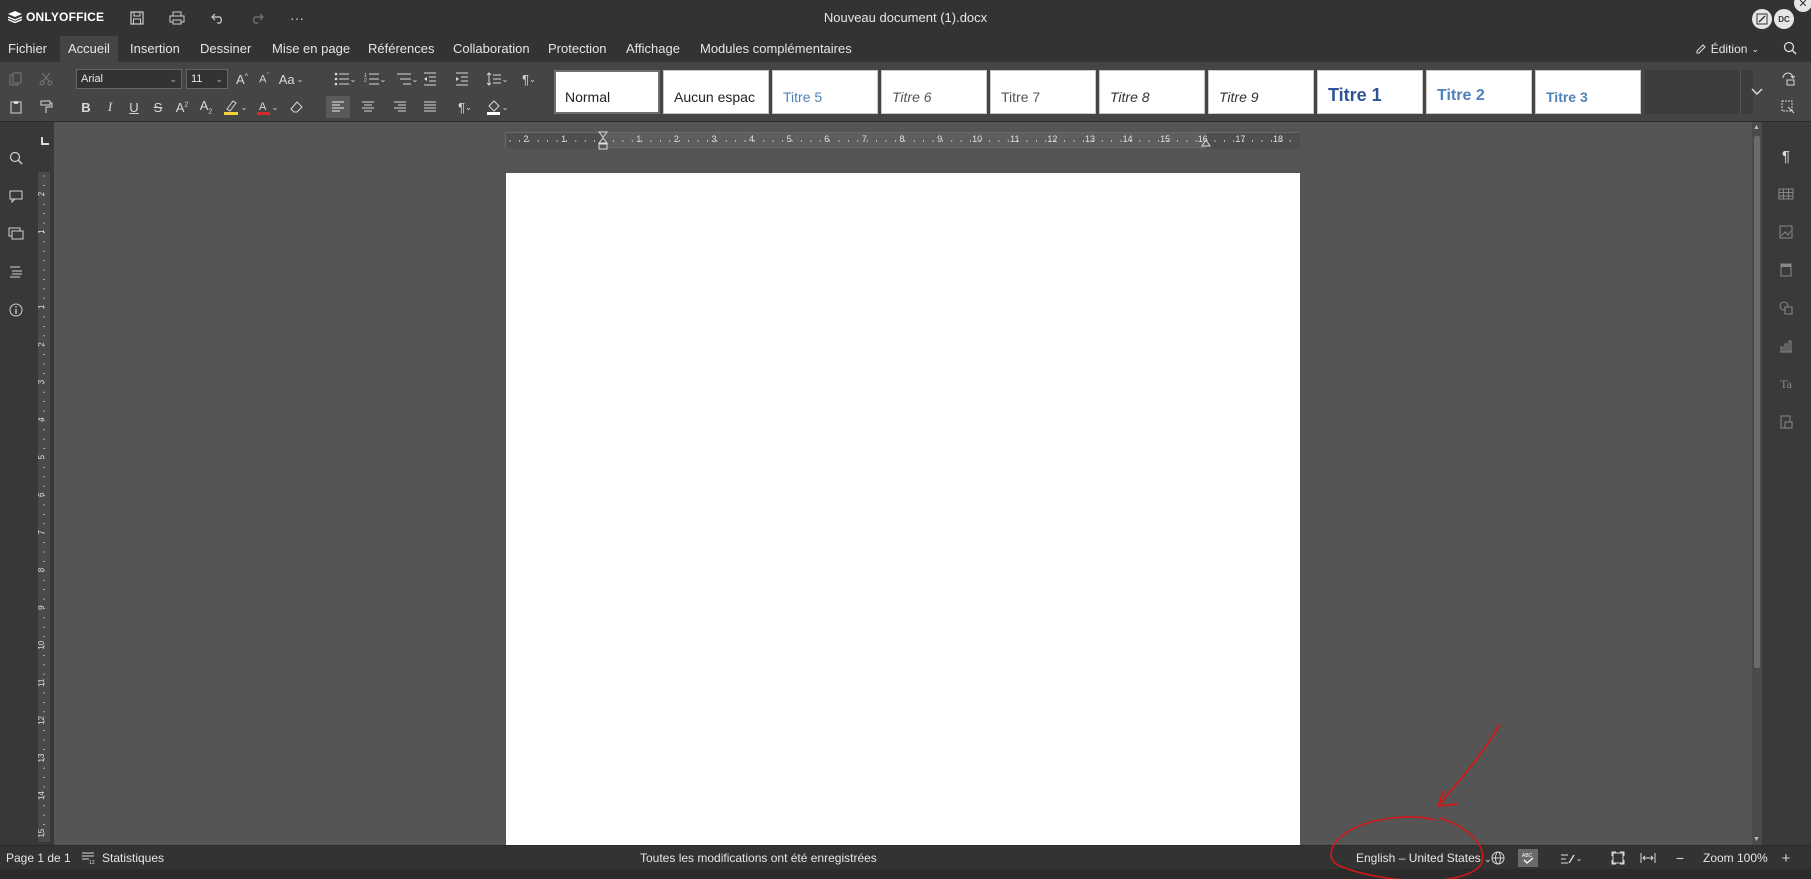 The image size is (1811, 879). Describe the element at coordinates (16, 158) in the screenshot. I see `find-button` at that location.